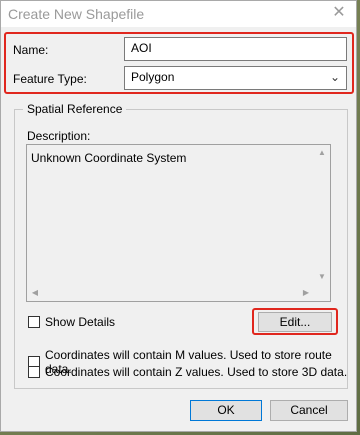 This screenshot has width=360, height=435. Describe the element at coordinates (76, 14) in the screenshot. I see `dialog-title: Create New Shapefile` at that location.